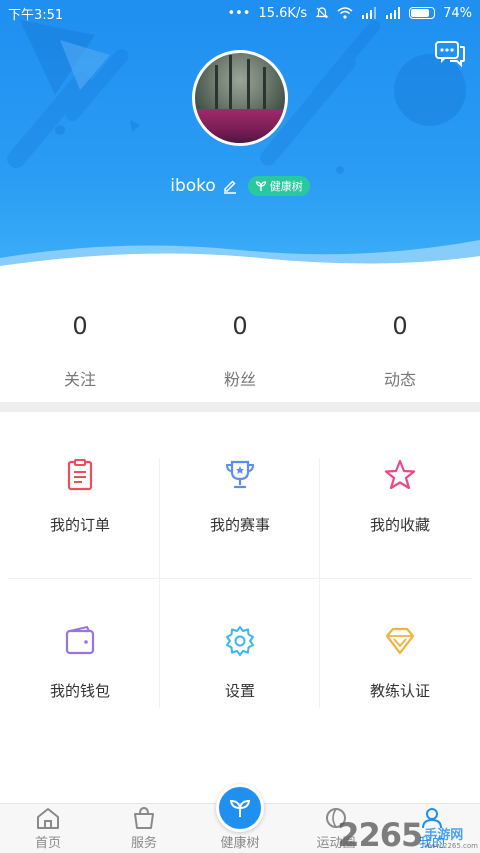 This screenshot has height=853, width=480. I want to click on wifi-icon, so click(345, 13).